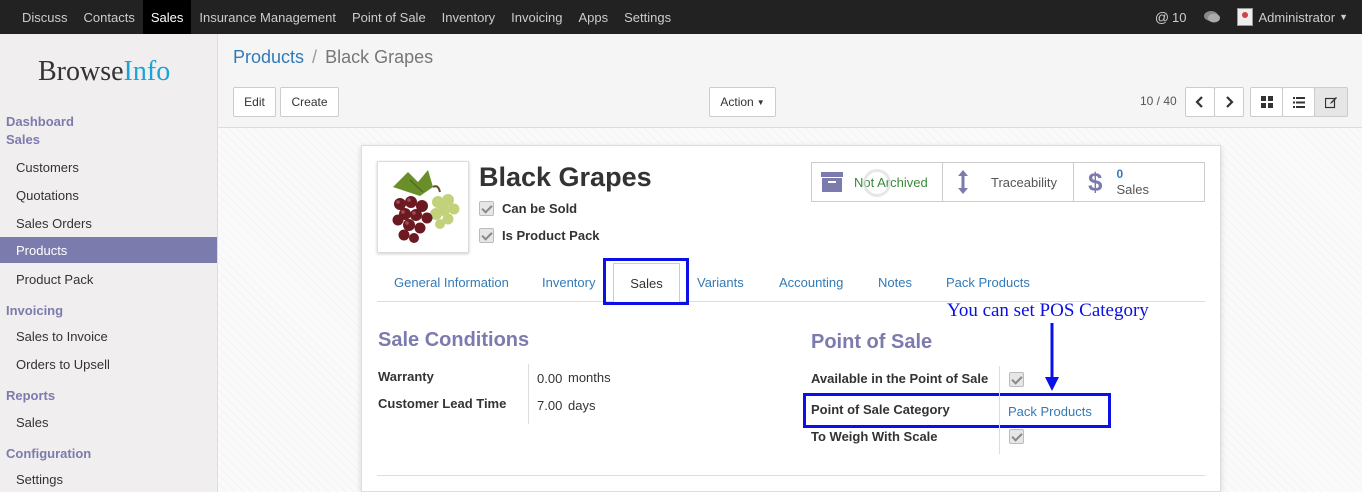 This screenshot has height=492, width=1362. I want to click on logo-text-info: Info, so click(147, 71).